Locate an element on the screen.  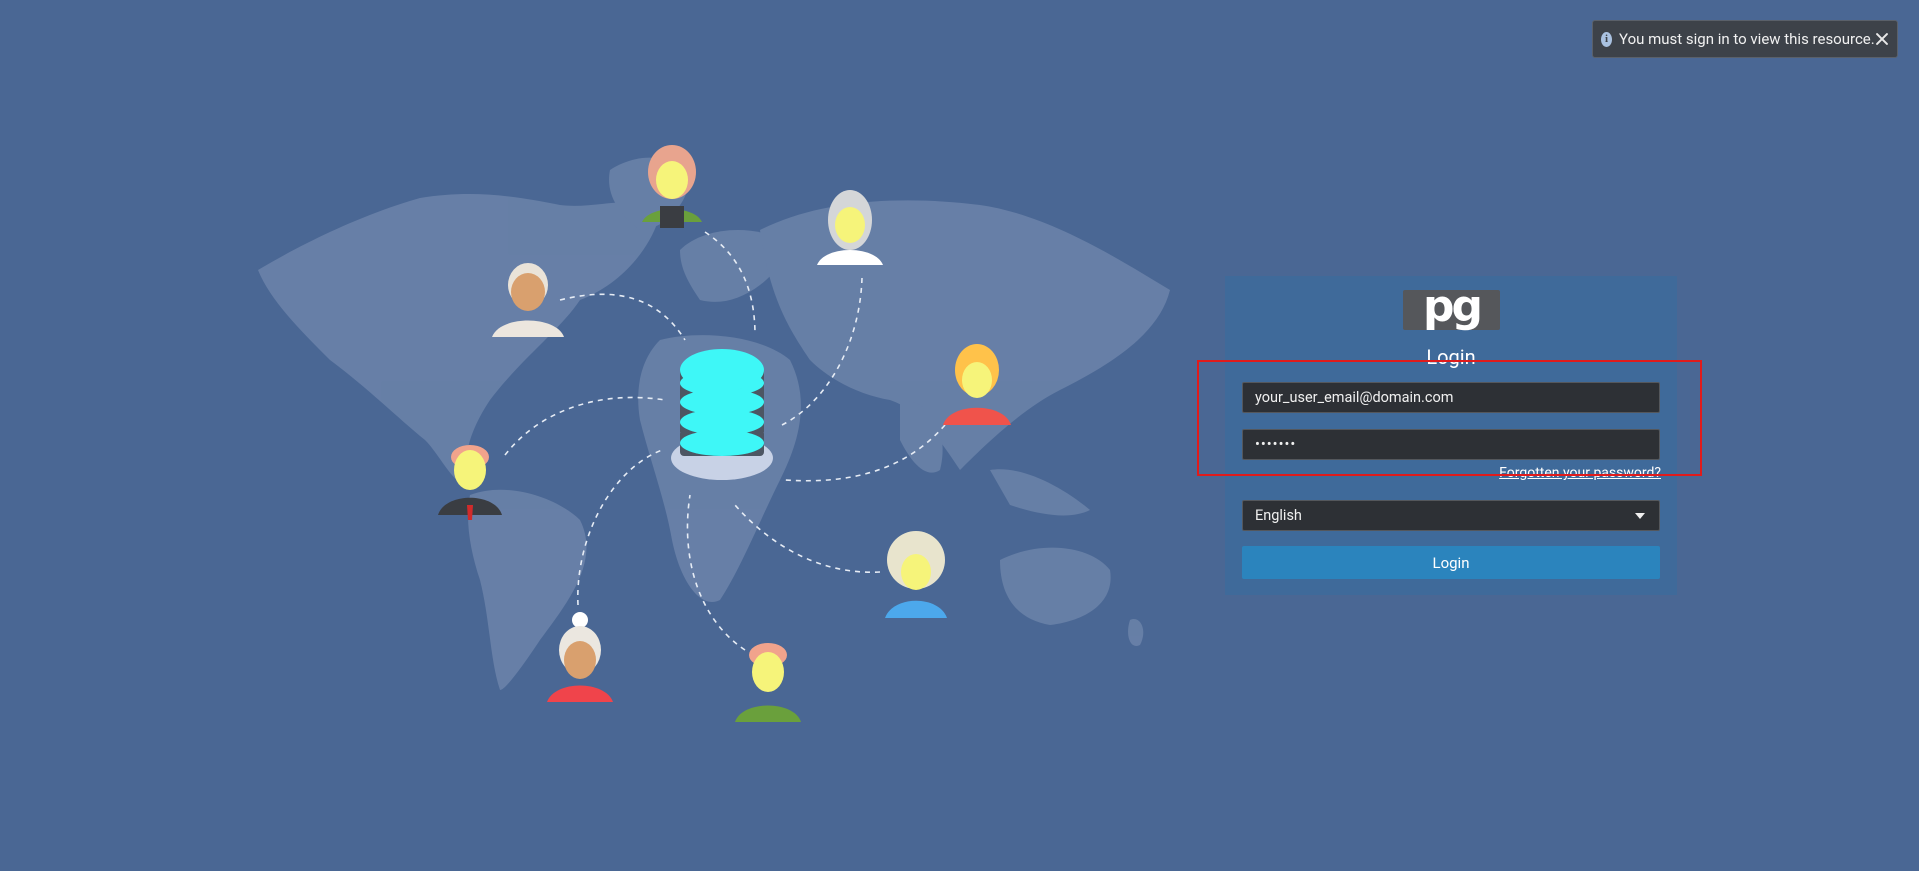
database-icon is located at coordinates (722, 414).